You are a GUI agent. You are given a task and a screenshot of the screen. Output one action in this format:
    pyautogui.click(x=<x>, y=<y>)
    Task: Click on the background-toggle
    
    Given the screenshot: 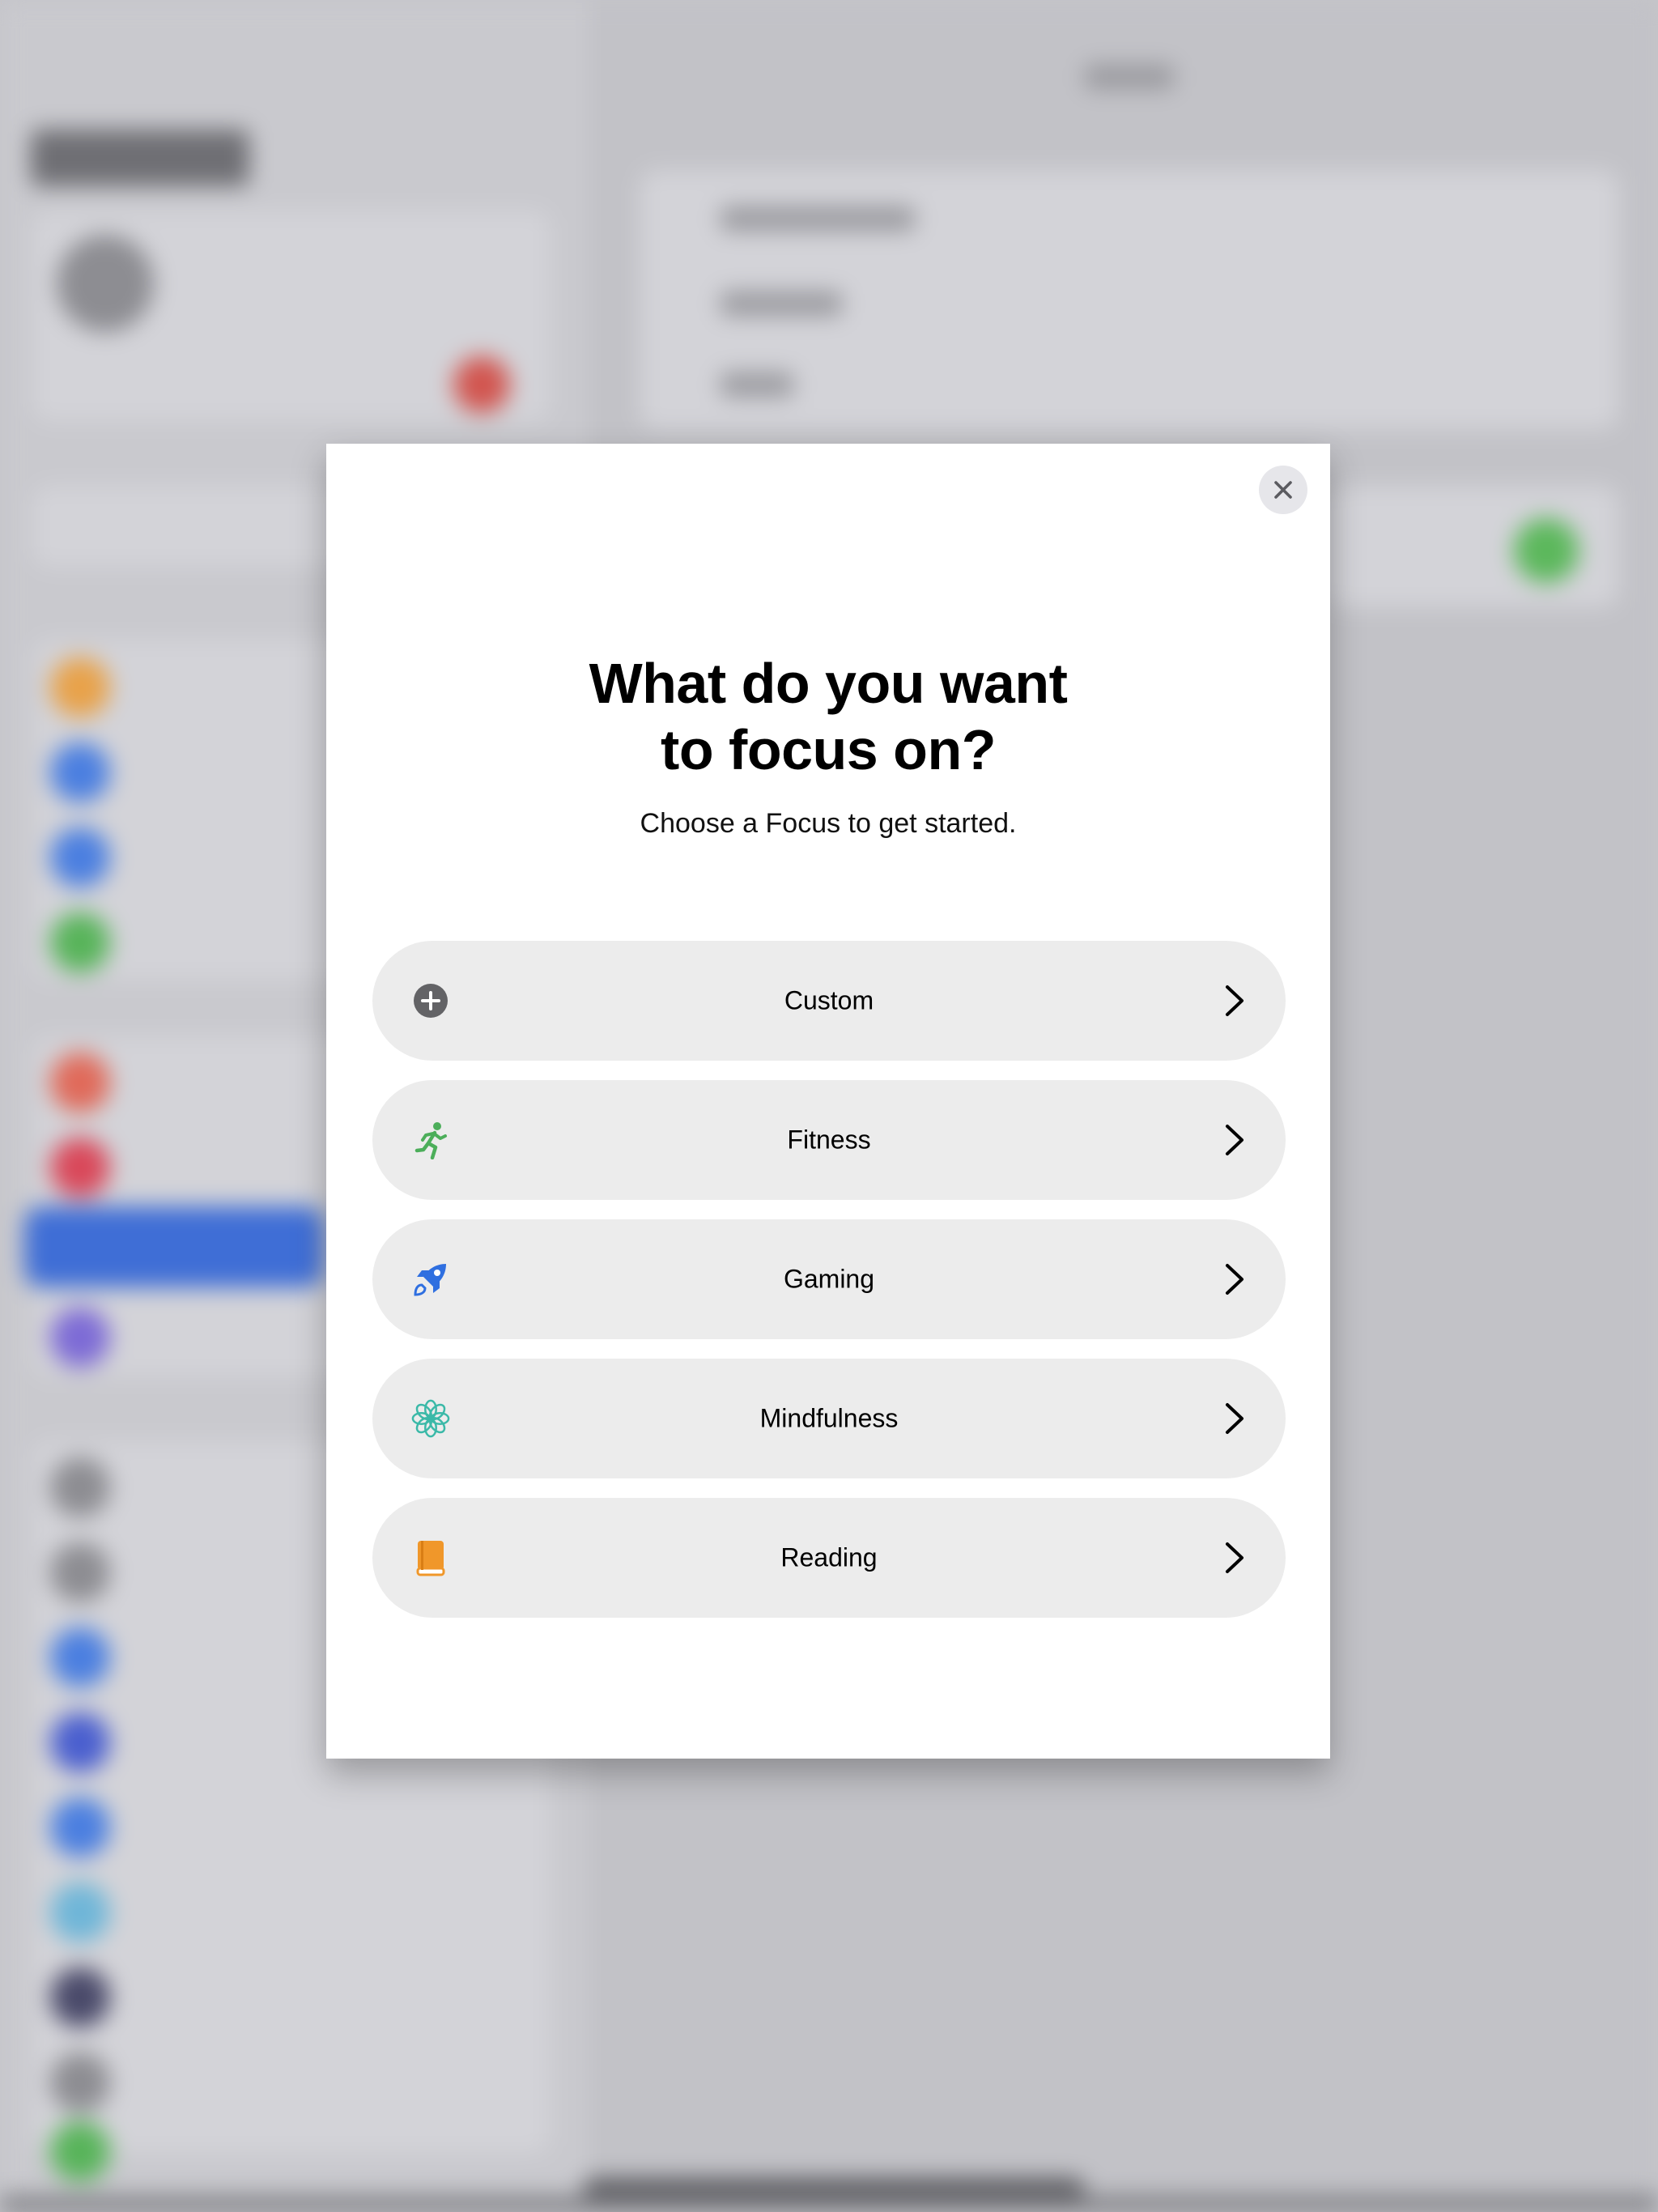 What is the action you would take?
    pyautogui.click(x=1546, y=551)
    